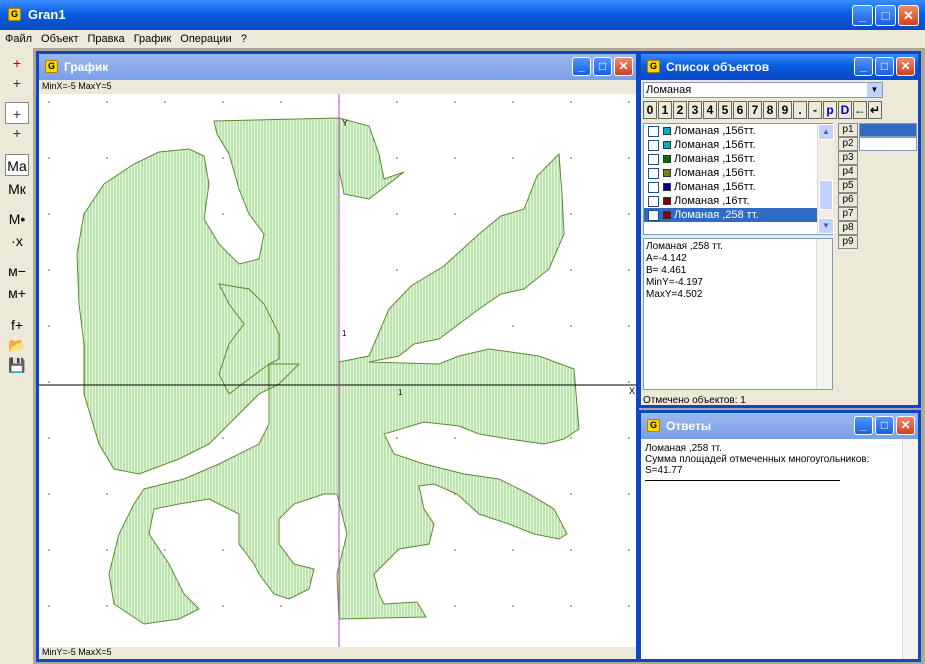  What do you see at coordinates (17, 293) in the screenshot?
I see `zoom-in-tool: м+` at bounding box center [17, 293].